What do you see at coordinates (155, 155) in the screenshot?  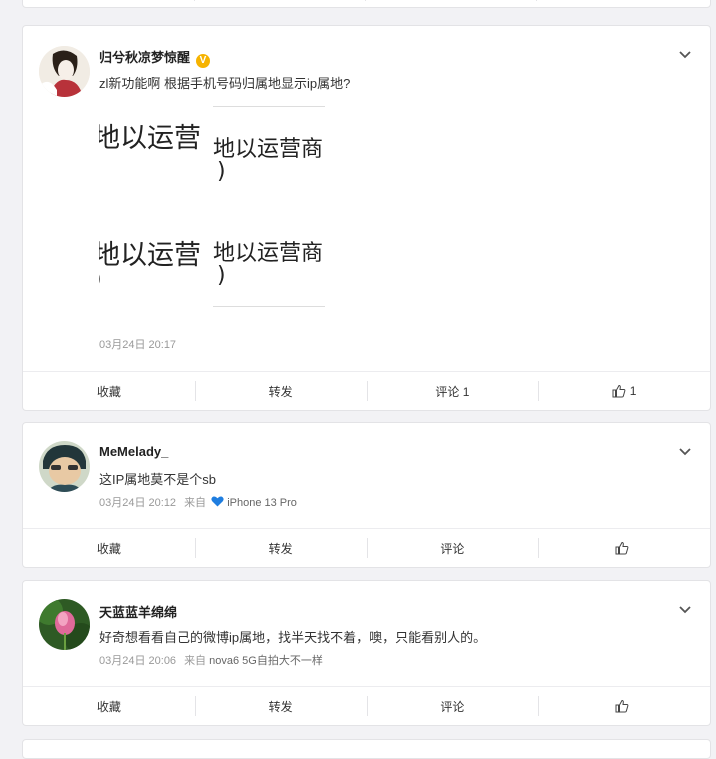 I see `image-thumbnail: 地以运营` at bounding box center [155, 155].